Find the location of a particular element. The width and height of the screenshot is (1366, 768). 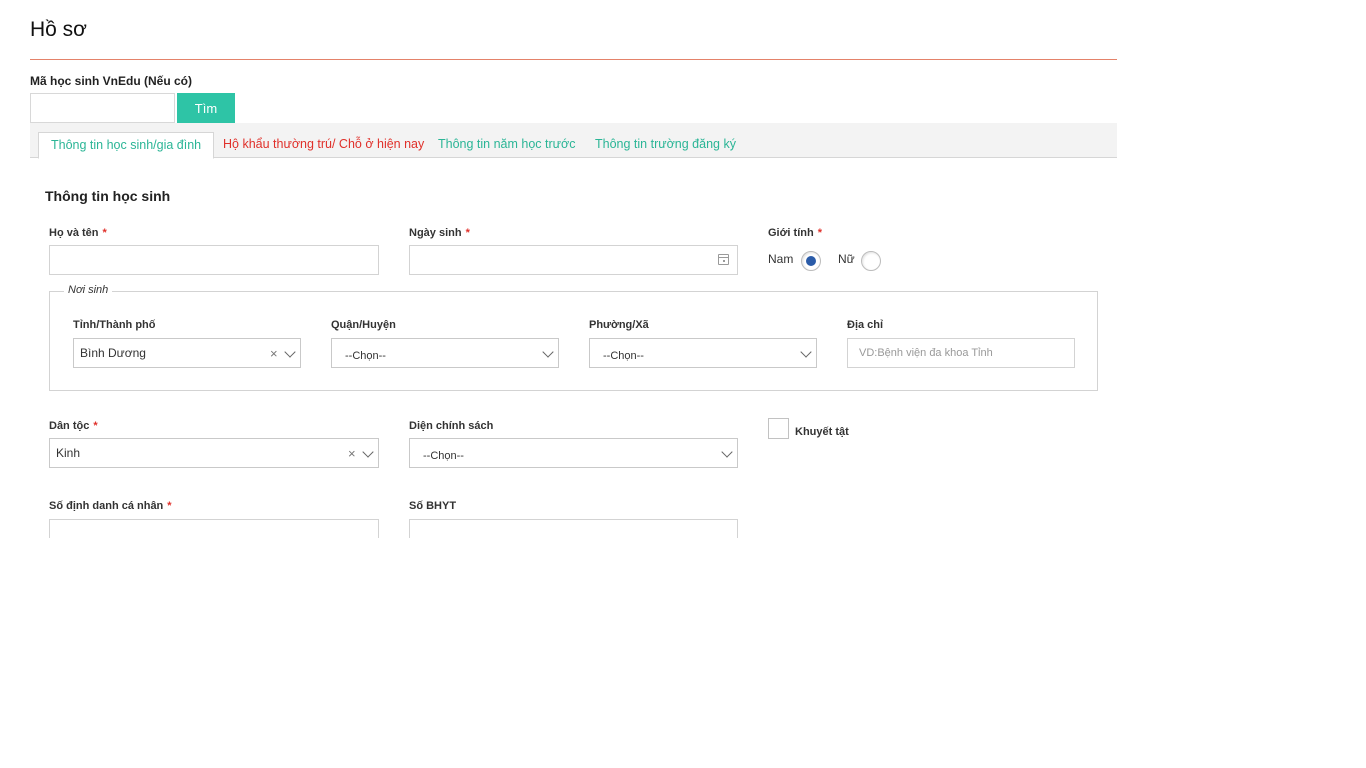

district-label: Quận/Huyện is located at coordinates (363, 325).